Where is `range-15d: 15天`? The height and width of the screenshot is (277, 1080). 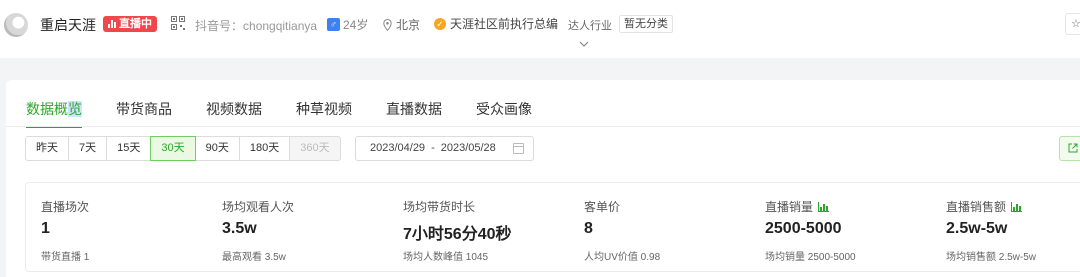 range-15d: 15天 is located at coordinates (129, 148).